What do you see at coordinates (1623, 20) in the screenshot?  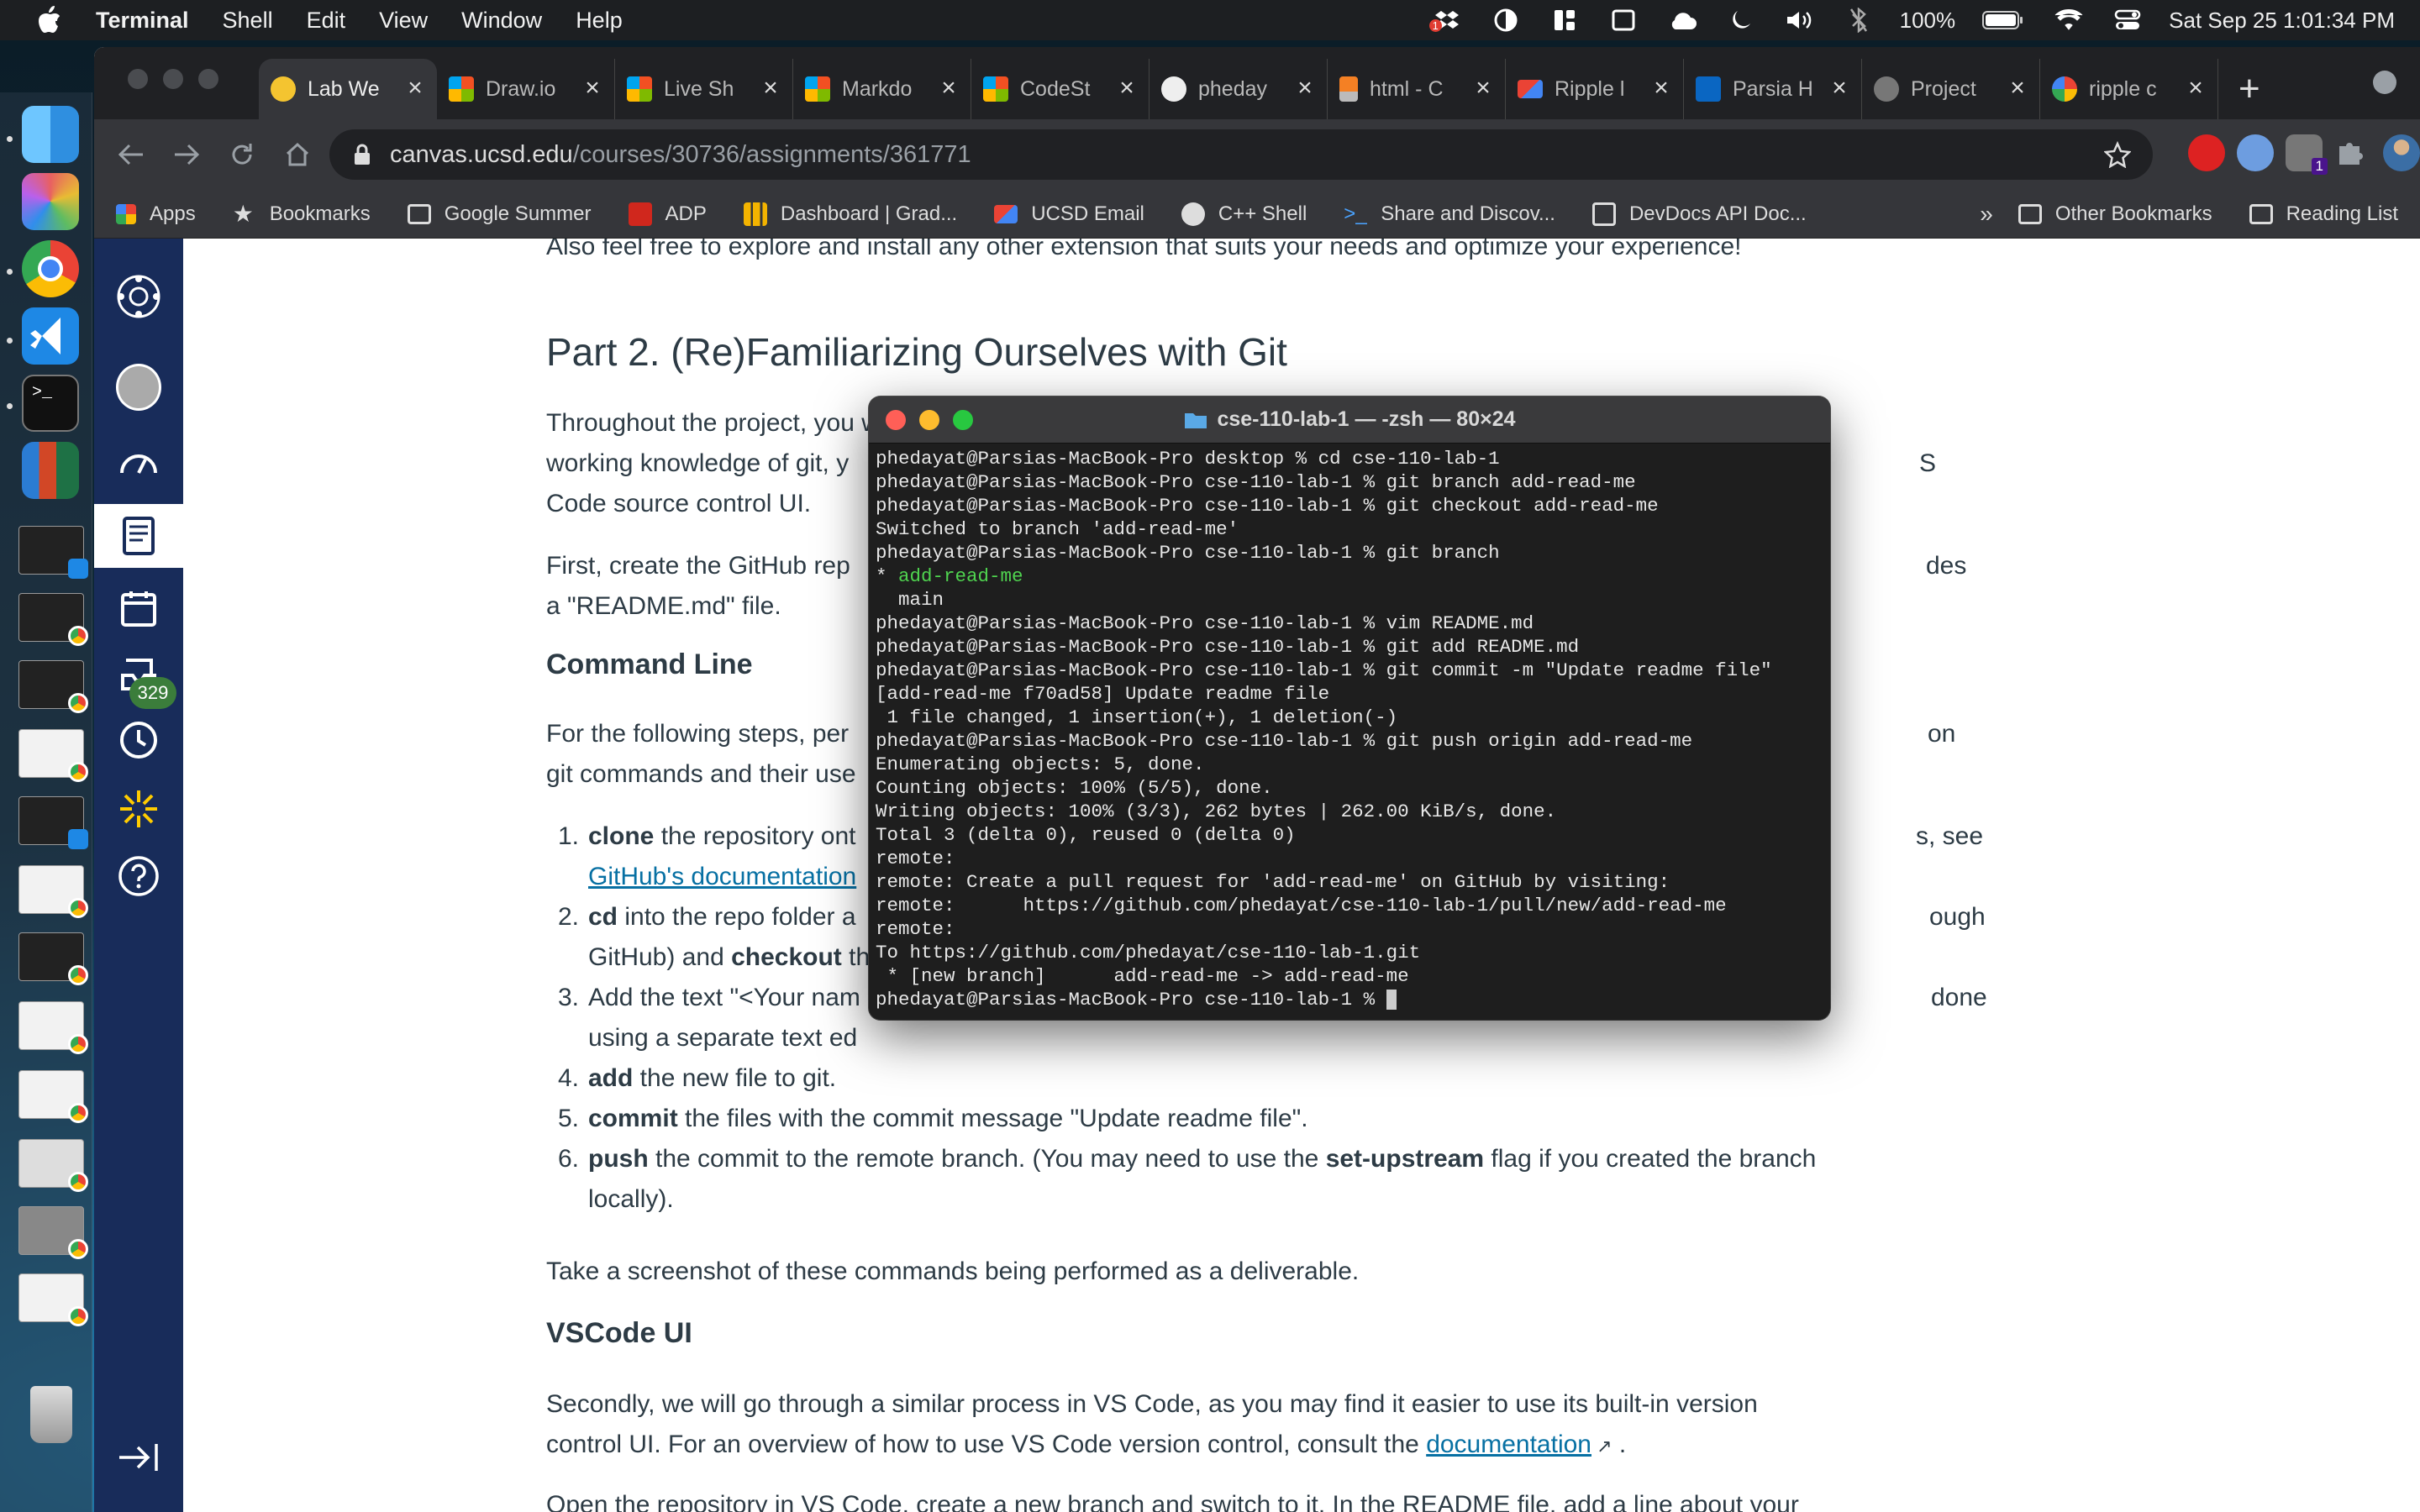 I see `screen-mirroring-icon` at bounding box center [1623, 20].